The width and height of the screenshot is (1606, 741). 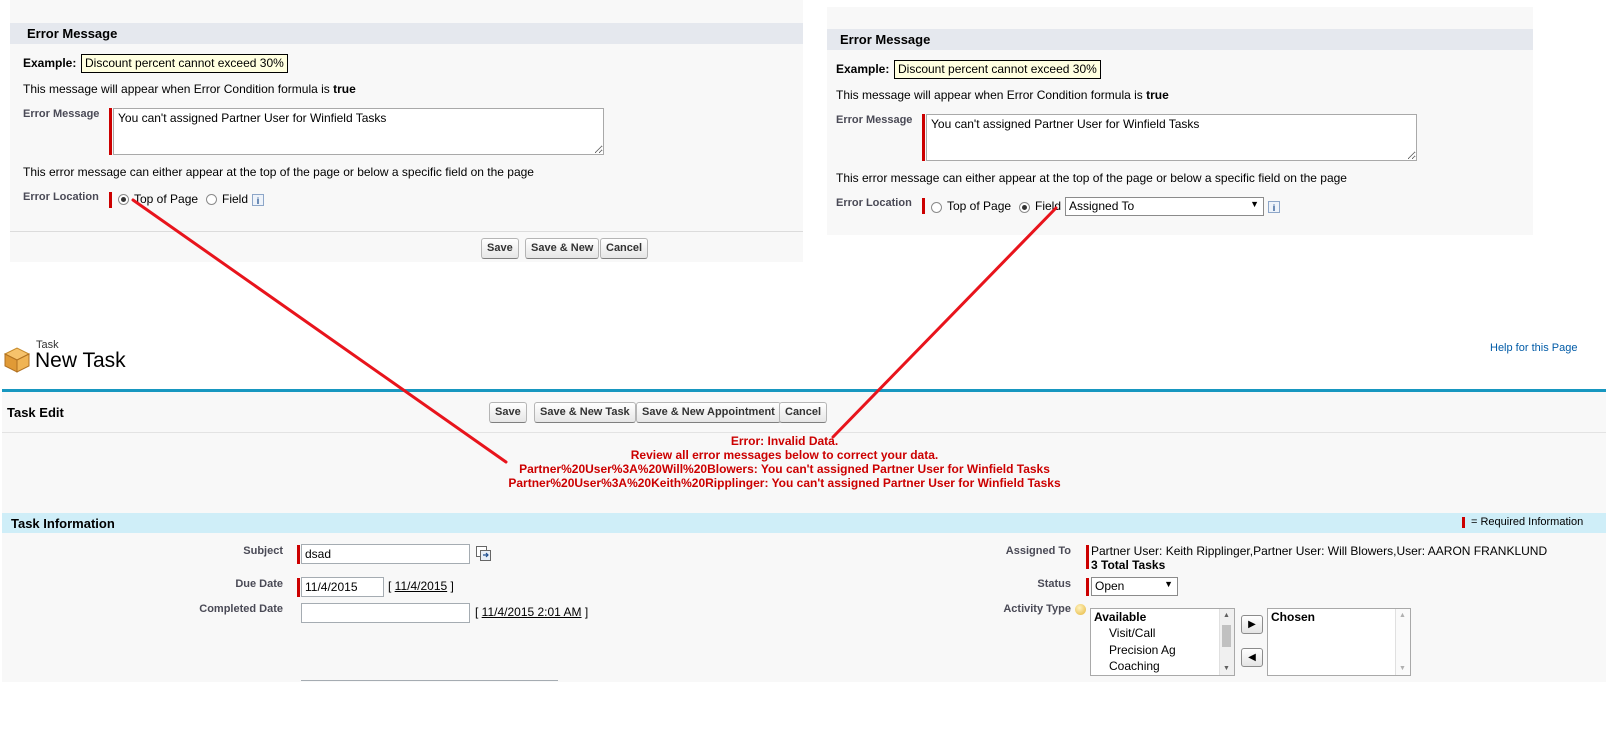 What do you see at coordinates (319, 331) in the screenshot?
I see `annotation-arrow-top-of-page` at bounding box center [319, 331].